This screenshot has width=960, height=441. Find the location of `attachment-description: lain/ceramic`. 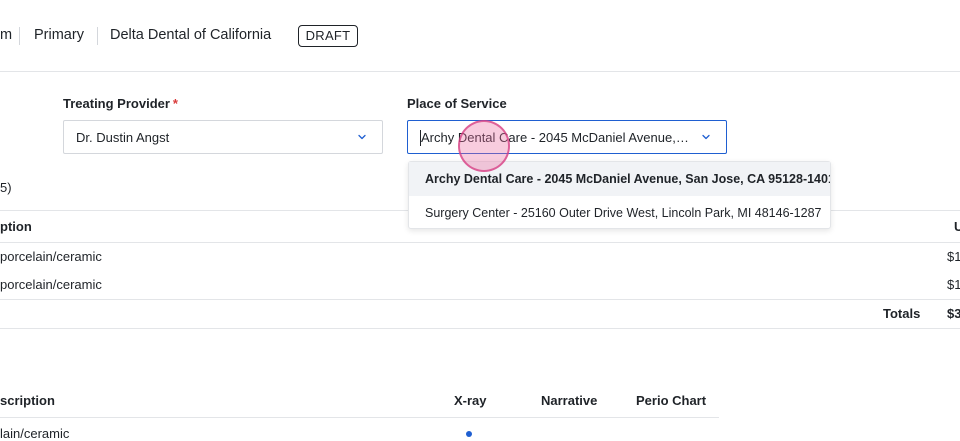

attachment-description: lain/ceramic is located at coordinates (35, 433).